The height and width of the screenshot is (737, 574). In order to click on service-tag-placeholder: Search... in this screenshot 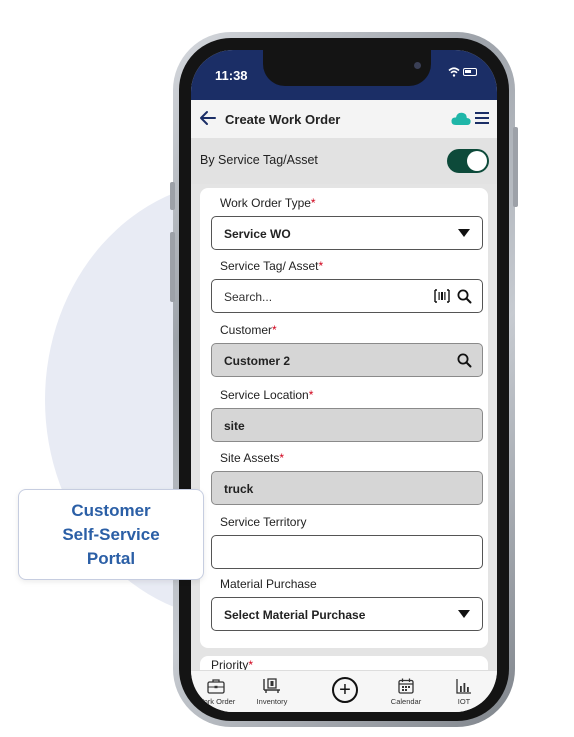, I will do `click(248, 297)`.